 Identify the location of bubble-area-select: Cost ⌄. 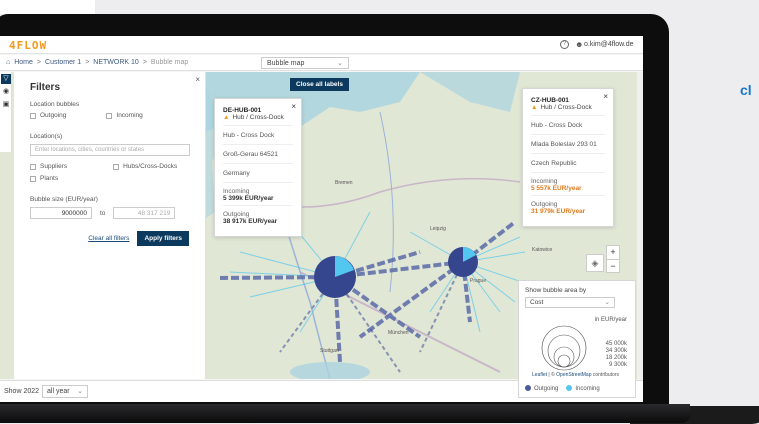
(570, 302).